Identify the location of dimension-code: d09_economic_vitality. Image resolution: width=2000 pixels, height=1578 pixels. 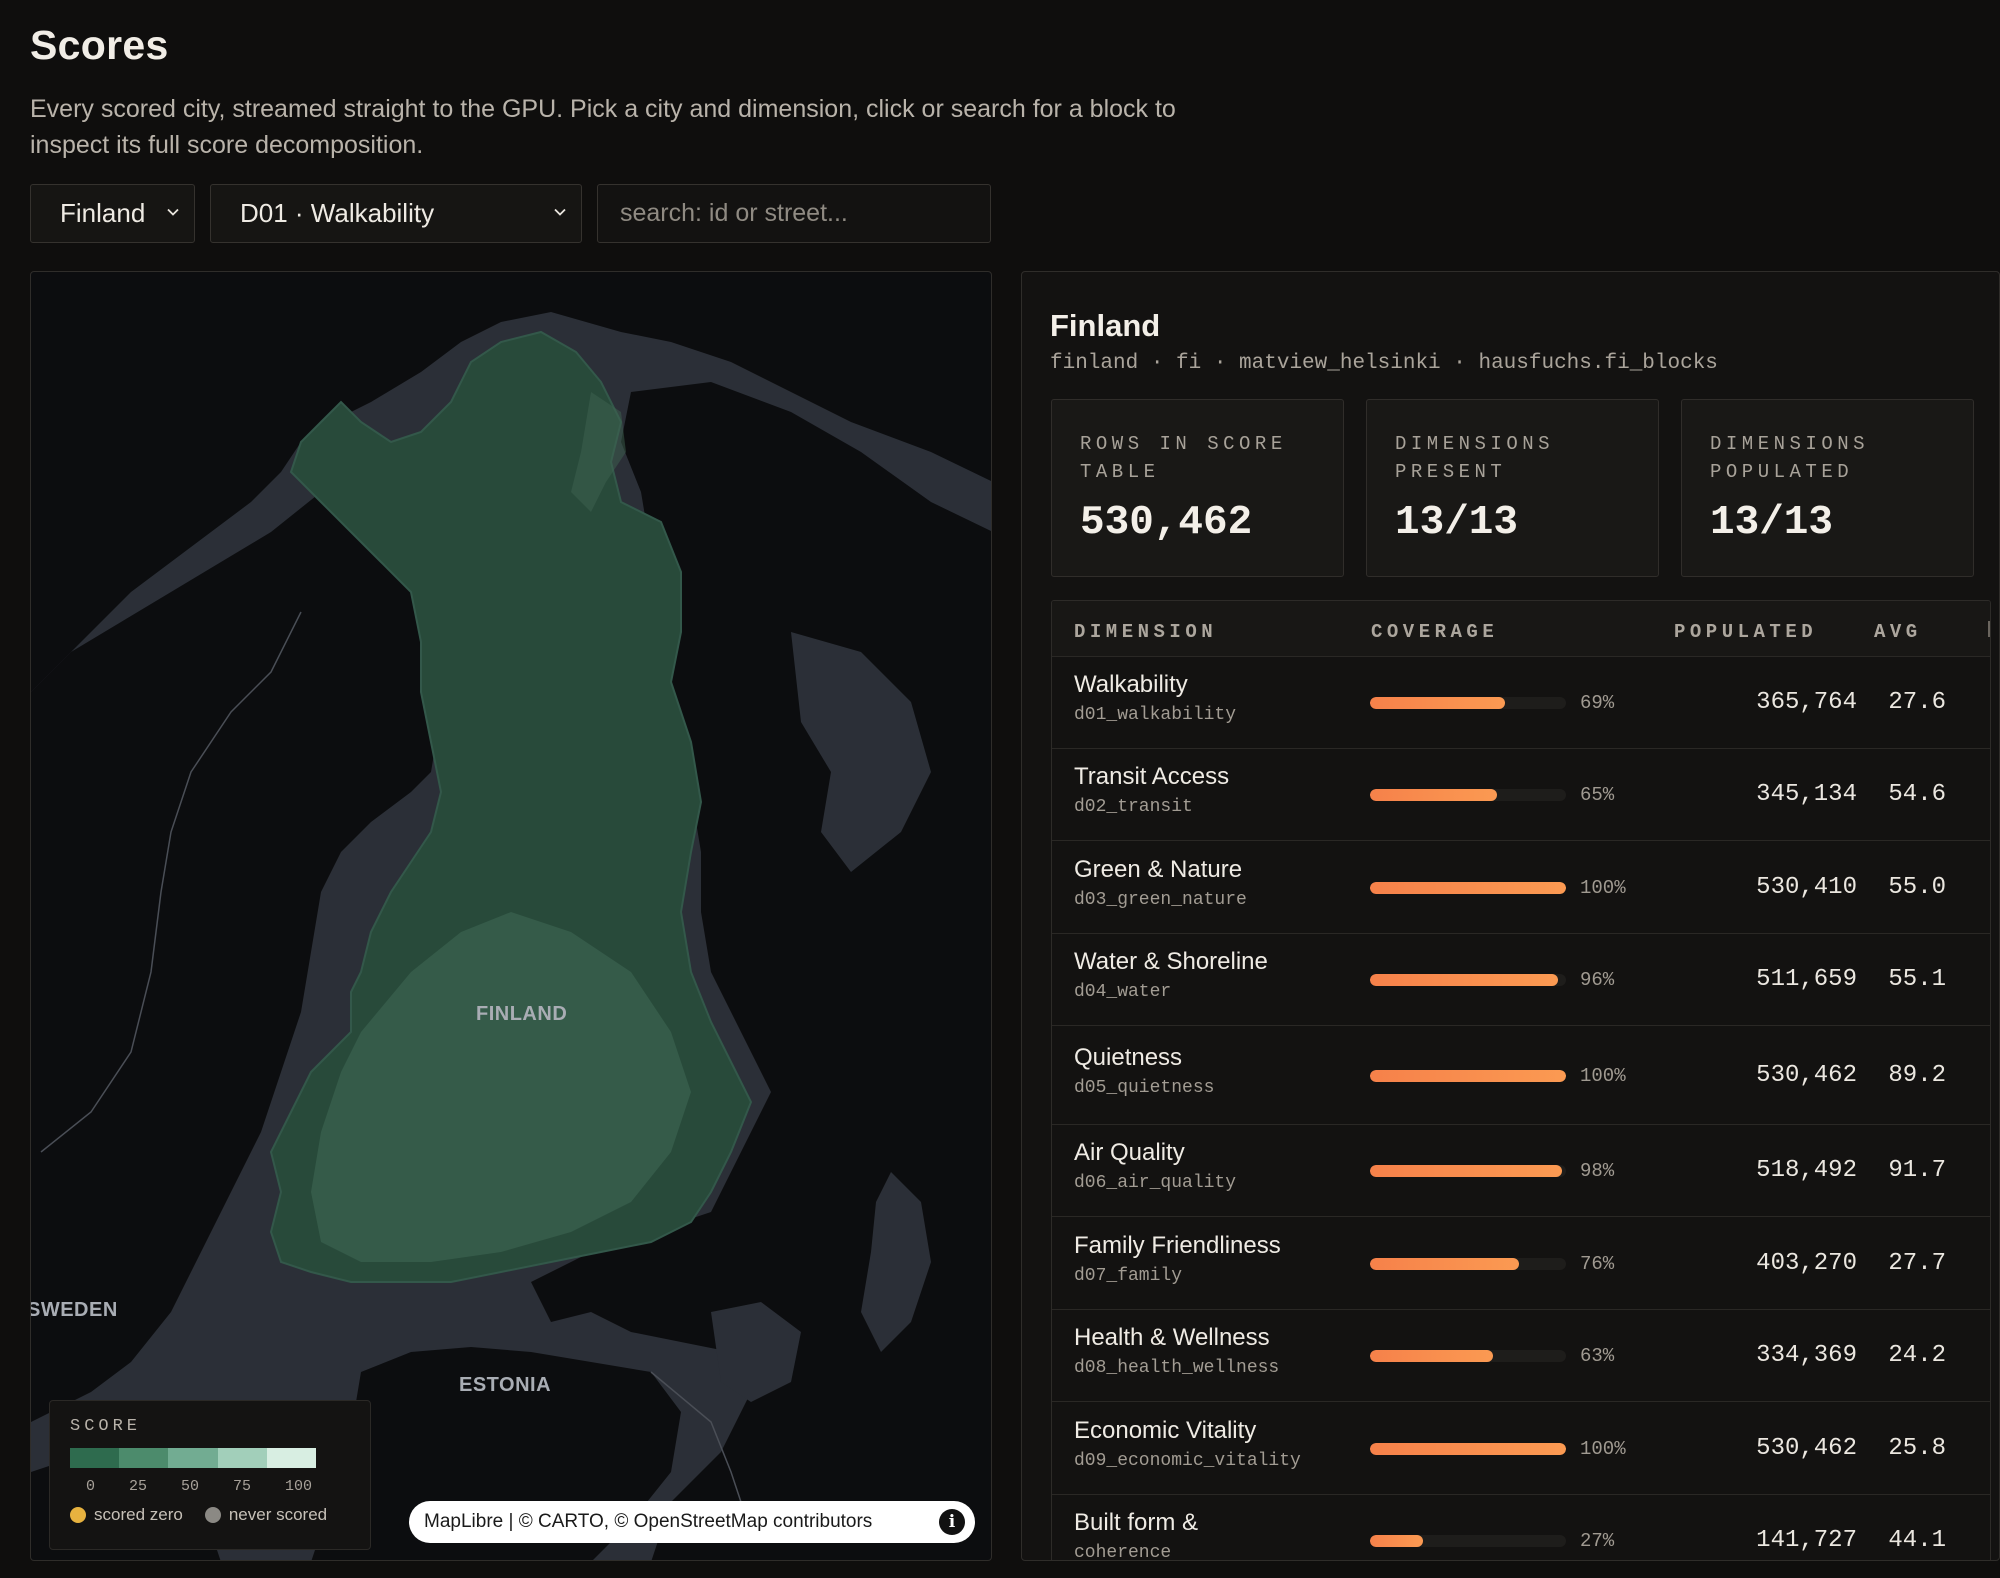
(1187, 1461).